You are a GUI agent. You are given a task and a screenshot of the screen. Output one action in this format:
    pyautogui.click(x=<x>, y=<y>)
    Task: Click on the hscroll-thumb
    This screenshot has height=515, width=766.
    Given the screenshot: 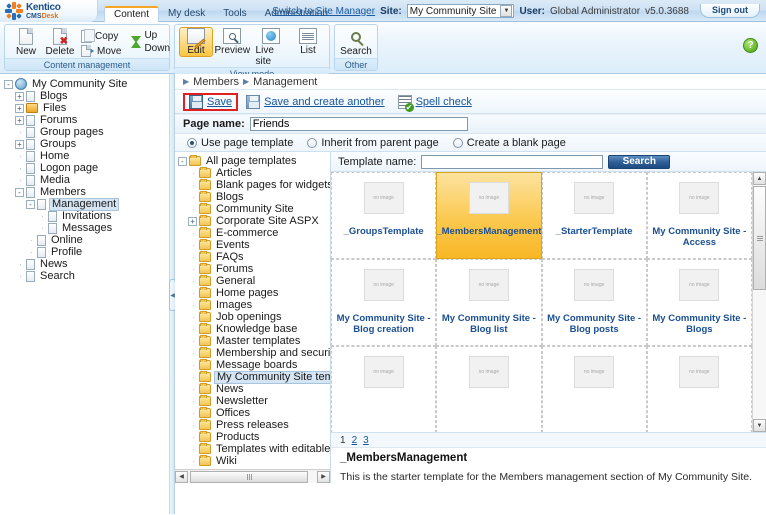 What is the action you would take?
    pyautogui.click(x=249, y=476)
    